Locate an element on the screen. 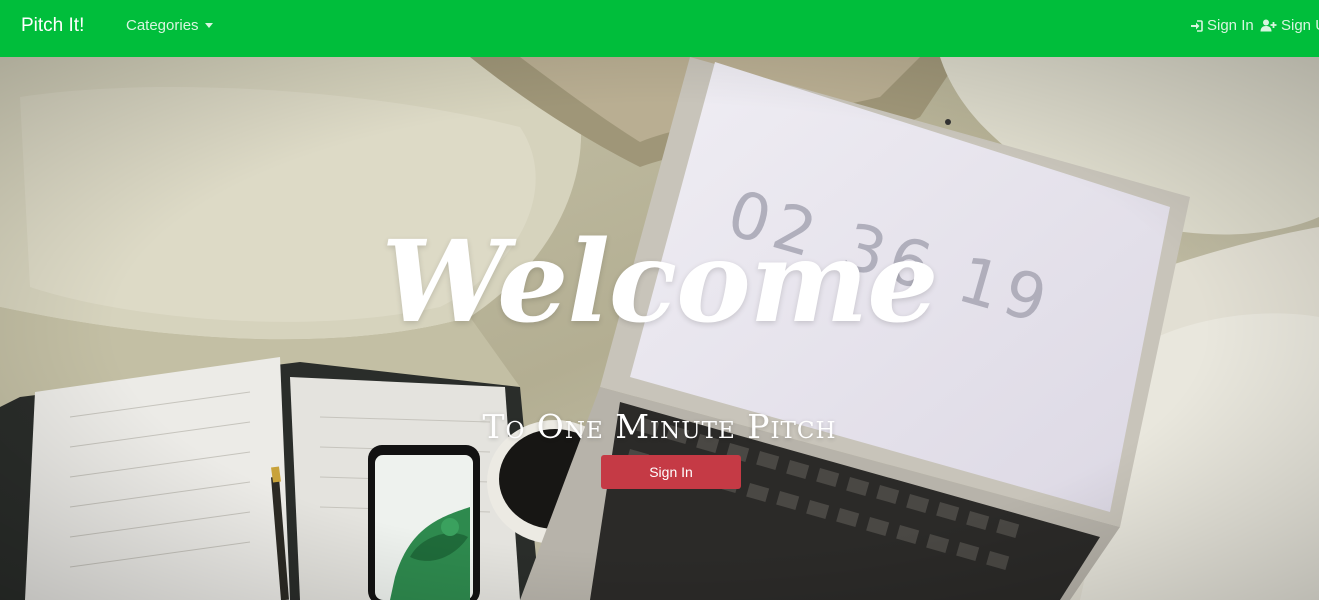  navbar: Pitch It! Categories Sign In Sign Up is located at coordinates (659, 28).